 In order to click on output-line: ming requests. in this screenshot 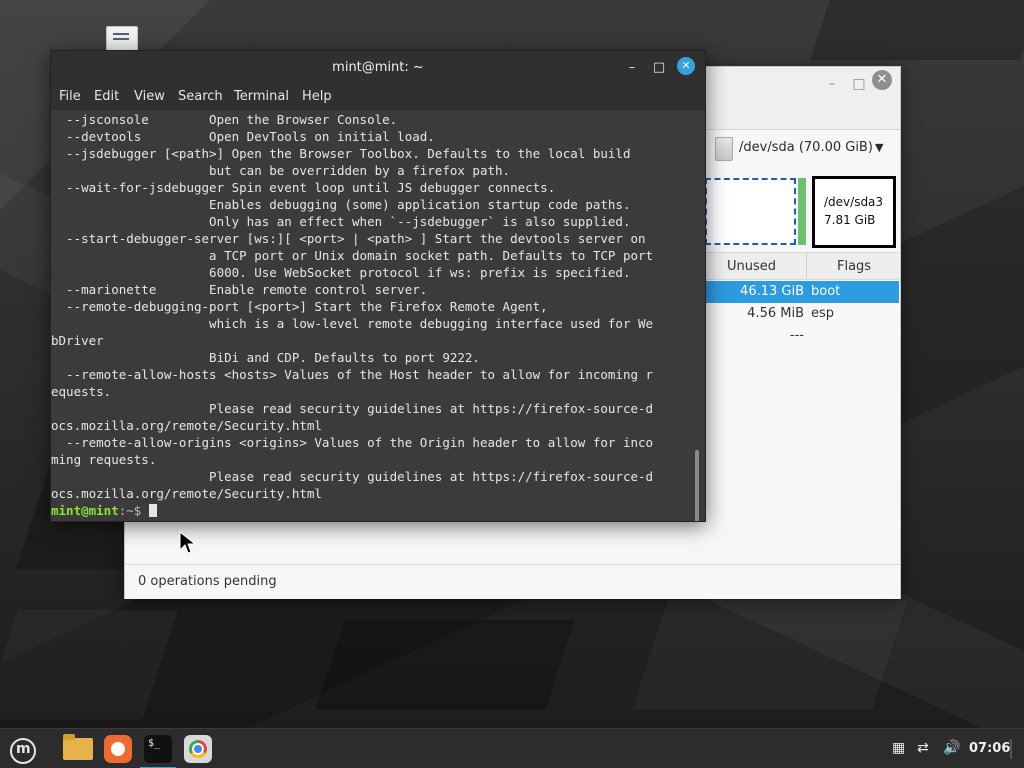, I will do `click(104, 459)`.